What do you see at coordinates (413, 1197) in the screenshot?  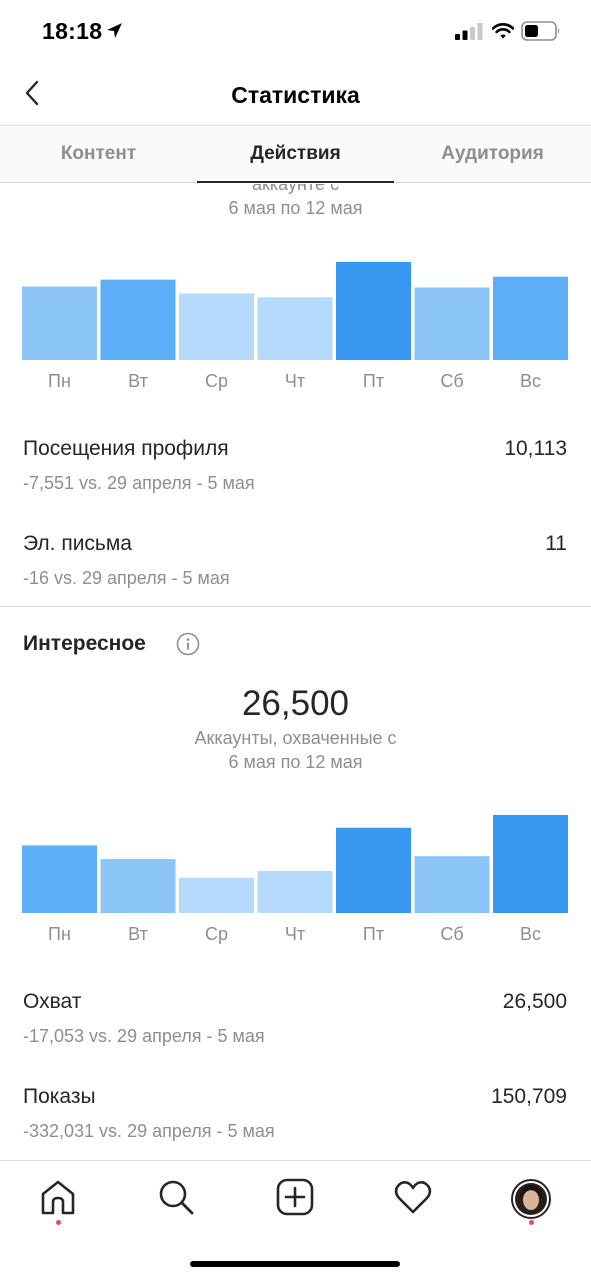 I see `activity-heart-icon` at bounding box center [413, 1197].